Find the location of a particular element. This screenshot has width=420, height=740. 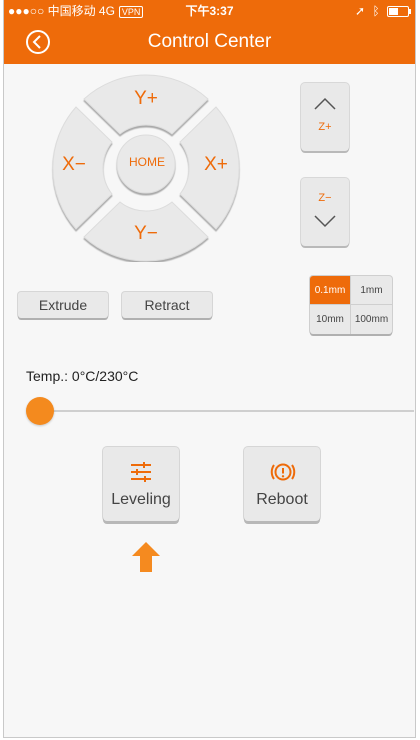

y-plus-label: Y+ is located at coordinates (146, 98).